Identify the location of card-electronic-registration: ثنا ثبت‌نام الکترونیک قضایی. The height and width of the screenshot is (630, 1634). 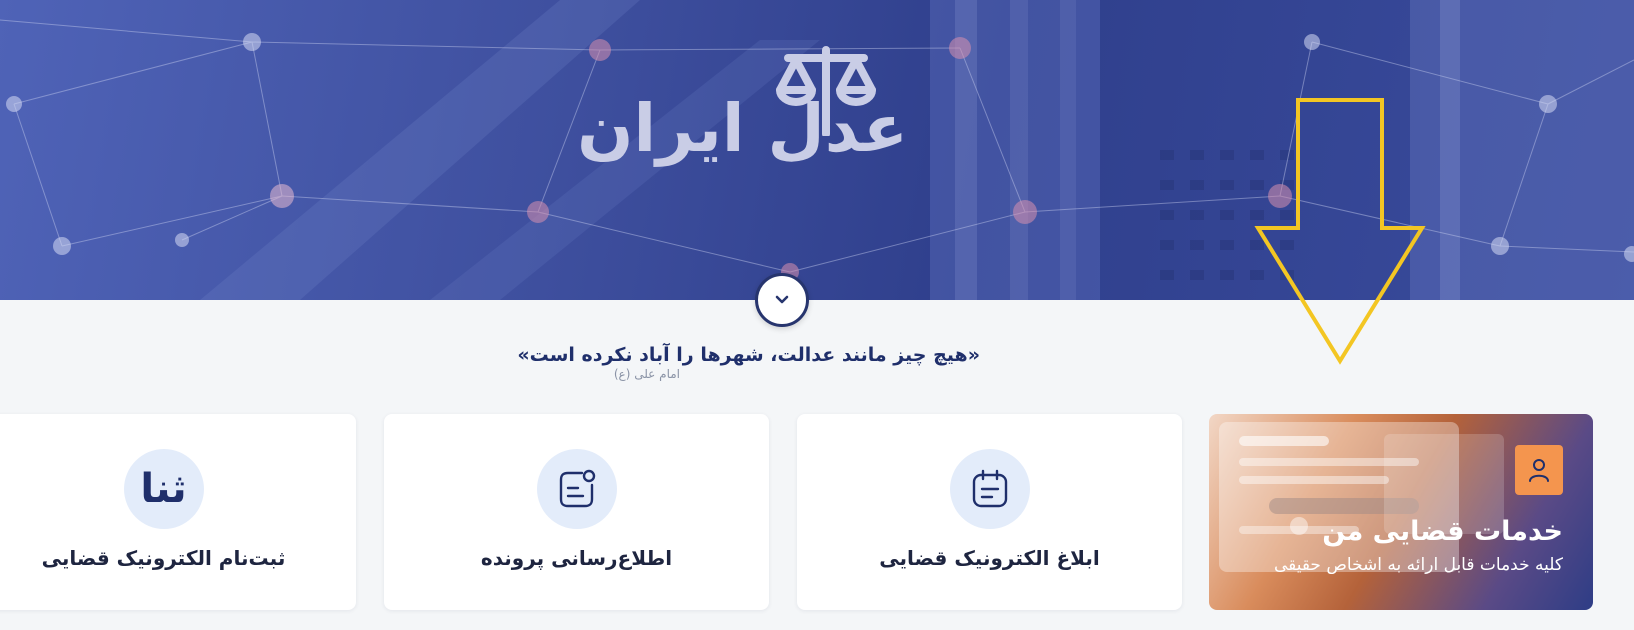
(178, 512).